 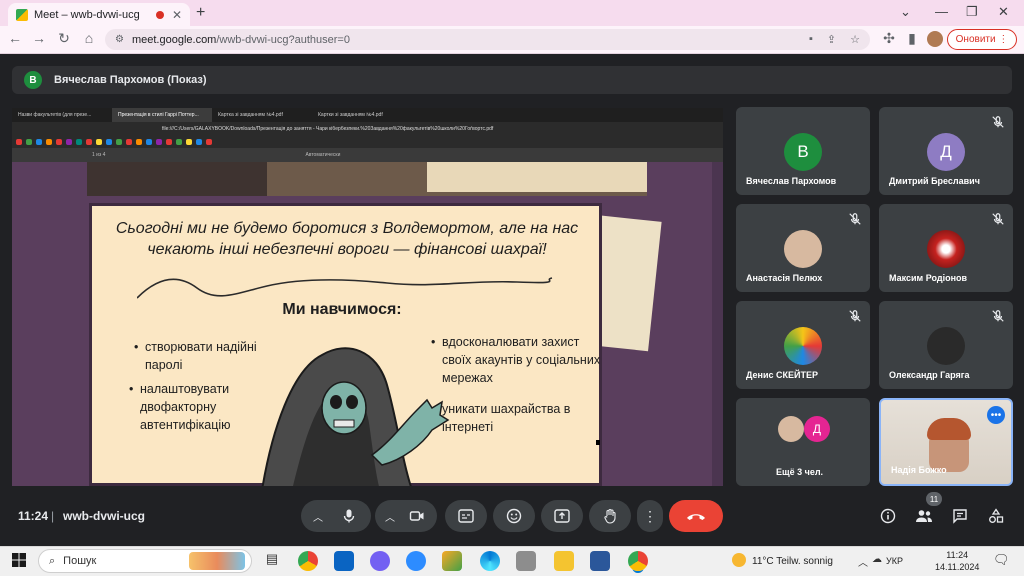 I want to click on word-taskbar-icon, so click(x=600, y=561).